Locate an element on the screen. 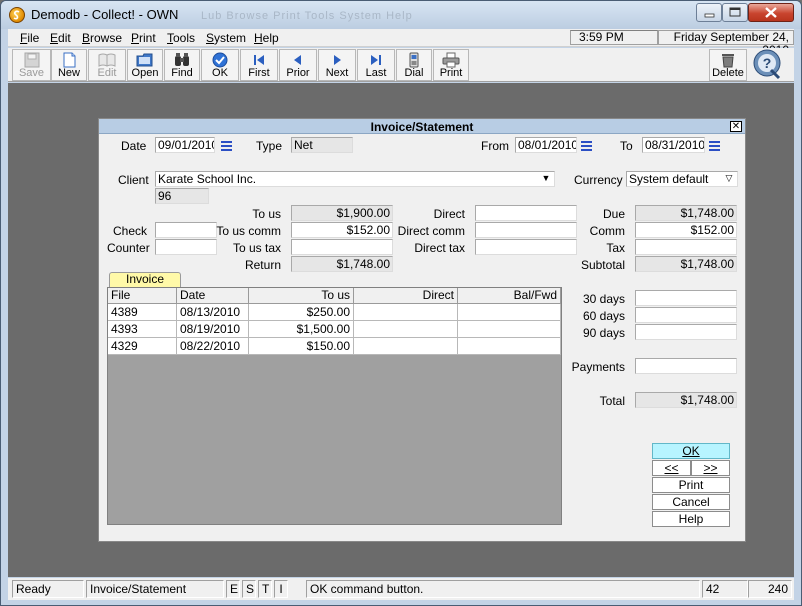 The image size is (802, 606). first-button: First is located at coordinates (259, 65).